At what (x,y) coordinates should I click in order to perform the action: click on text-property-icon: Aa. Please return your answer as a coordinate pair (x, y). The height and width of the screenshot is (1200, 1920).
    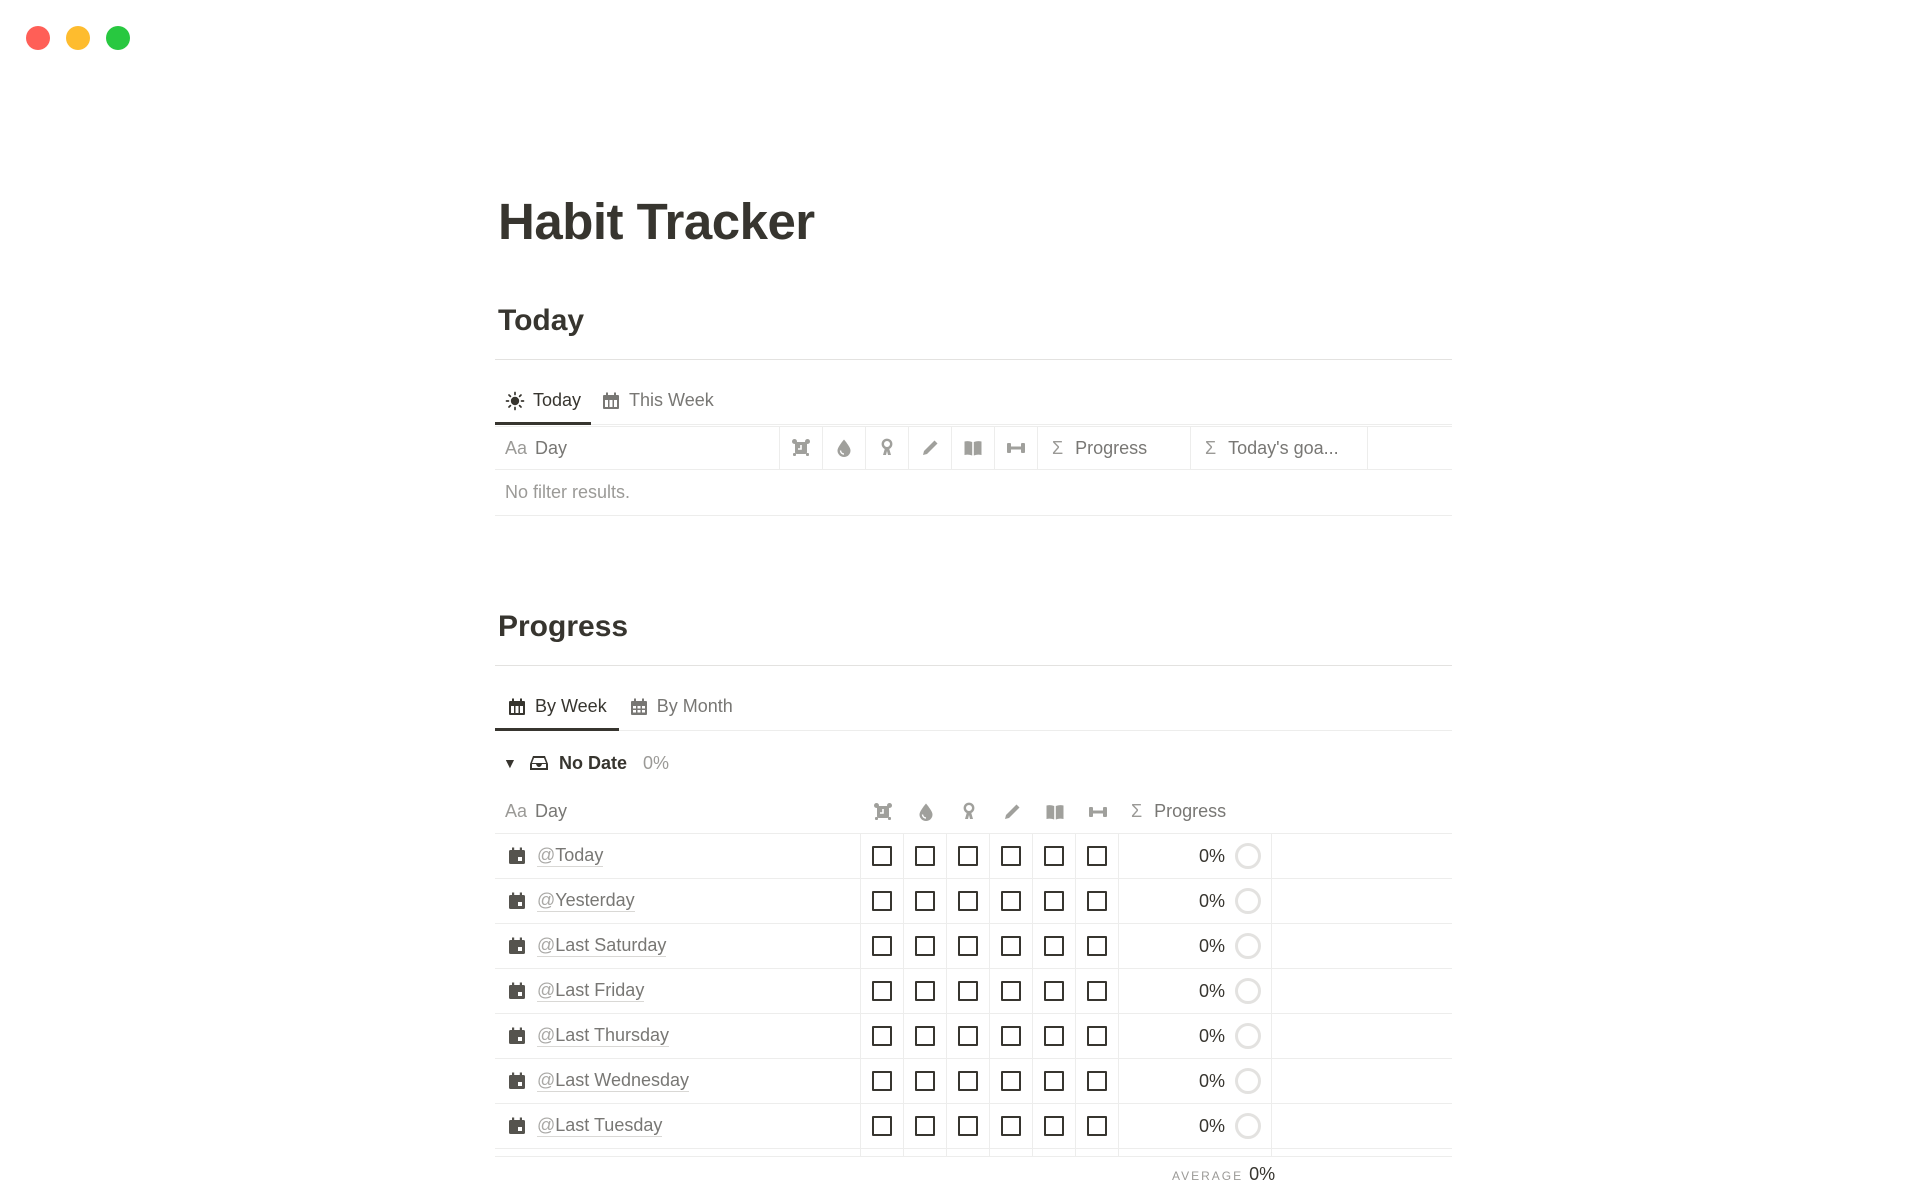
    Looking at the image, I should click on (516, 447).